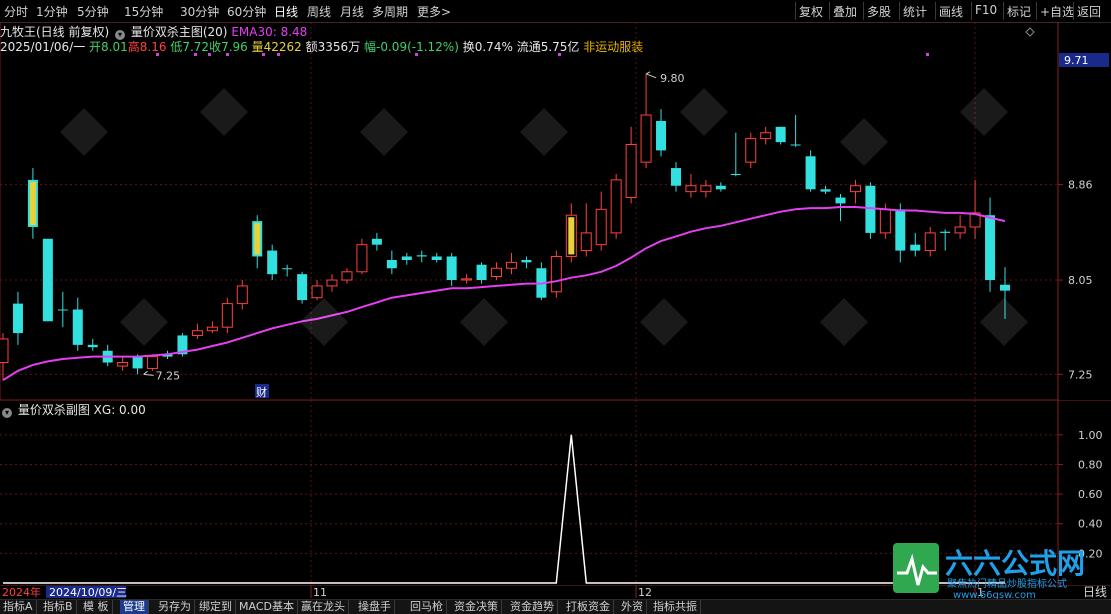  Describe the element at coordinates (986, 10) in the screenshot. I see `toolbar-btn-5: F10` at that location.